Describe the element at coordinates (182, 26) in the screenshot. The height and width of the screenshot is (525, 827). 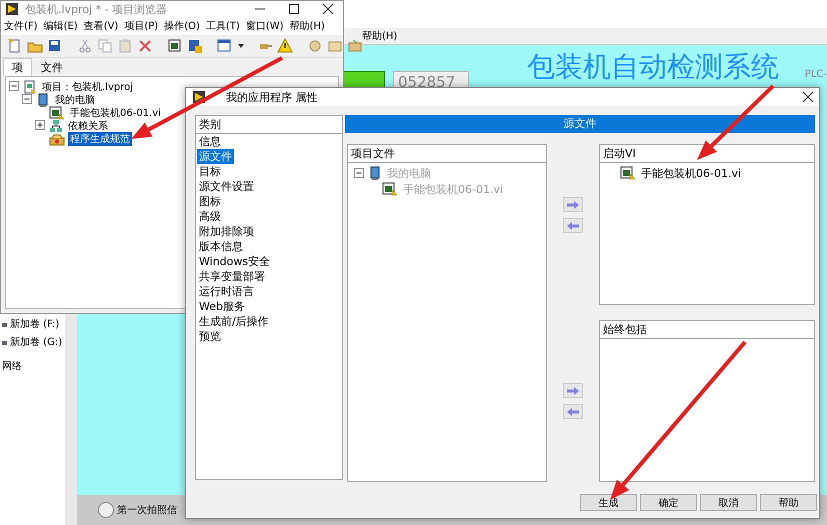
I see `menu-item: 操作(O)` at that location.